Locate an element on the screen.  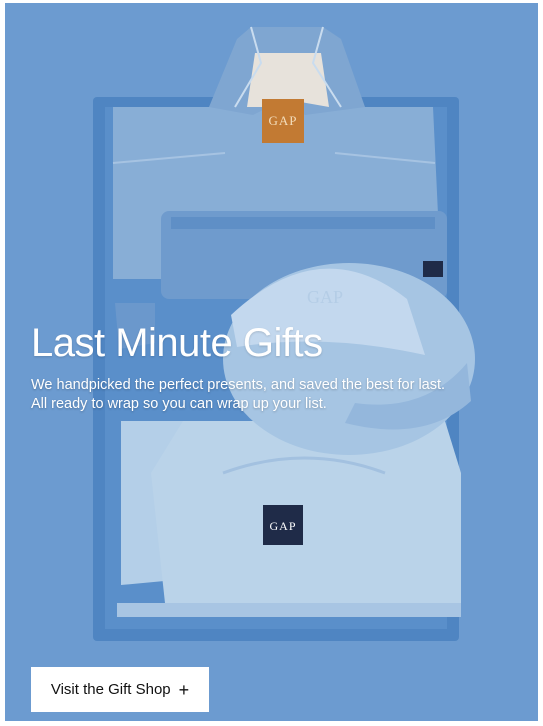
visit-gift-shop-button: Visit the Gift Shop + is located at coordinates (120, 689).